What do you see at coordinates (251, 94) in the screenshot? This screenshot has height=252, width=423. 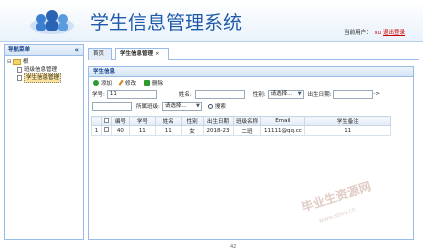 I see `filter-row-1: 学号: 11 姓名: 性别: 请选择... ▼ 出生日期: ->` at bounding box center [251, 94].